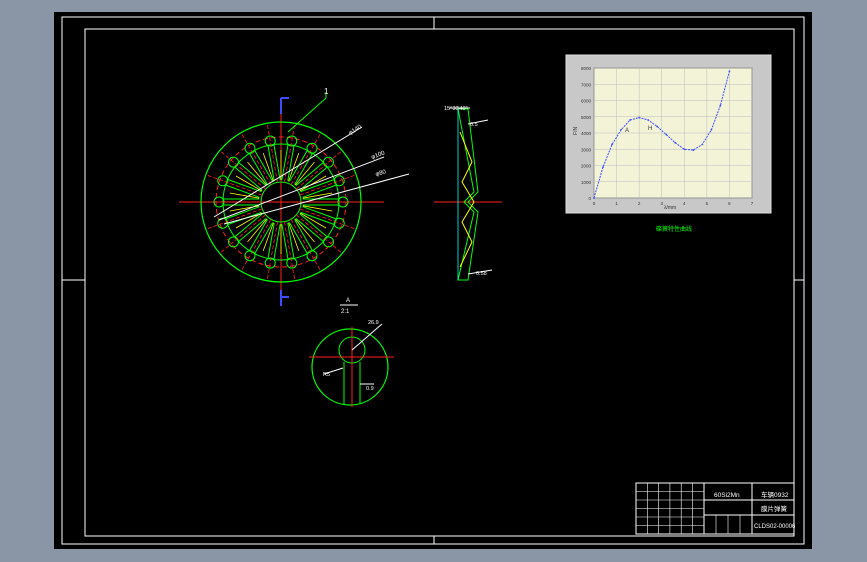 The image size is (867, 562). Describe the element at coordinates (370, 389) in the screenshot. I see `dim-detail-tol: 0.9` at that location.